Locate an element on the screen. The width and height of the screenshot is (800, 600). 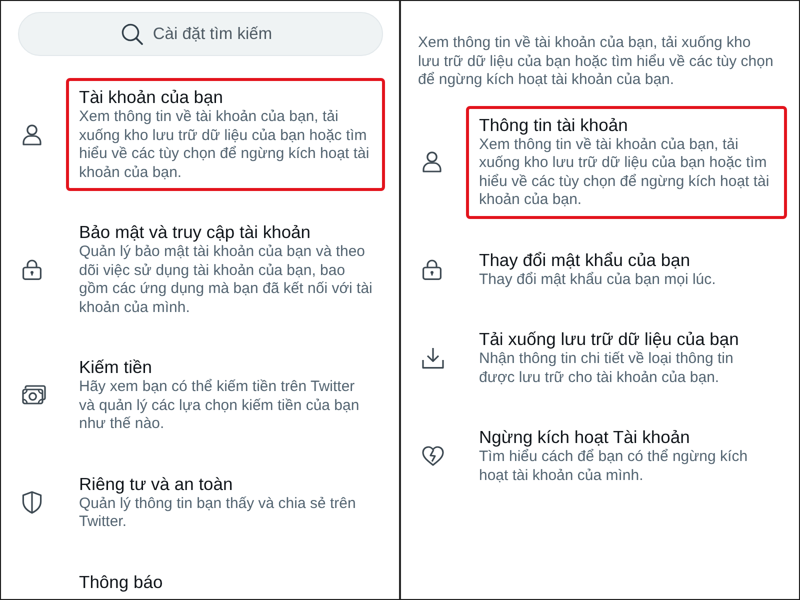
setting-title: Thông tin tài khoản is located at coordinates (625, 125).